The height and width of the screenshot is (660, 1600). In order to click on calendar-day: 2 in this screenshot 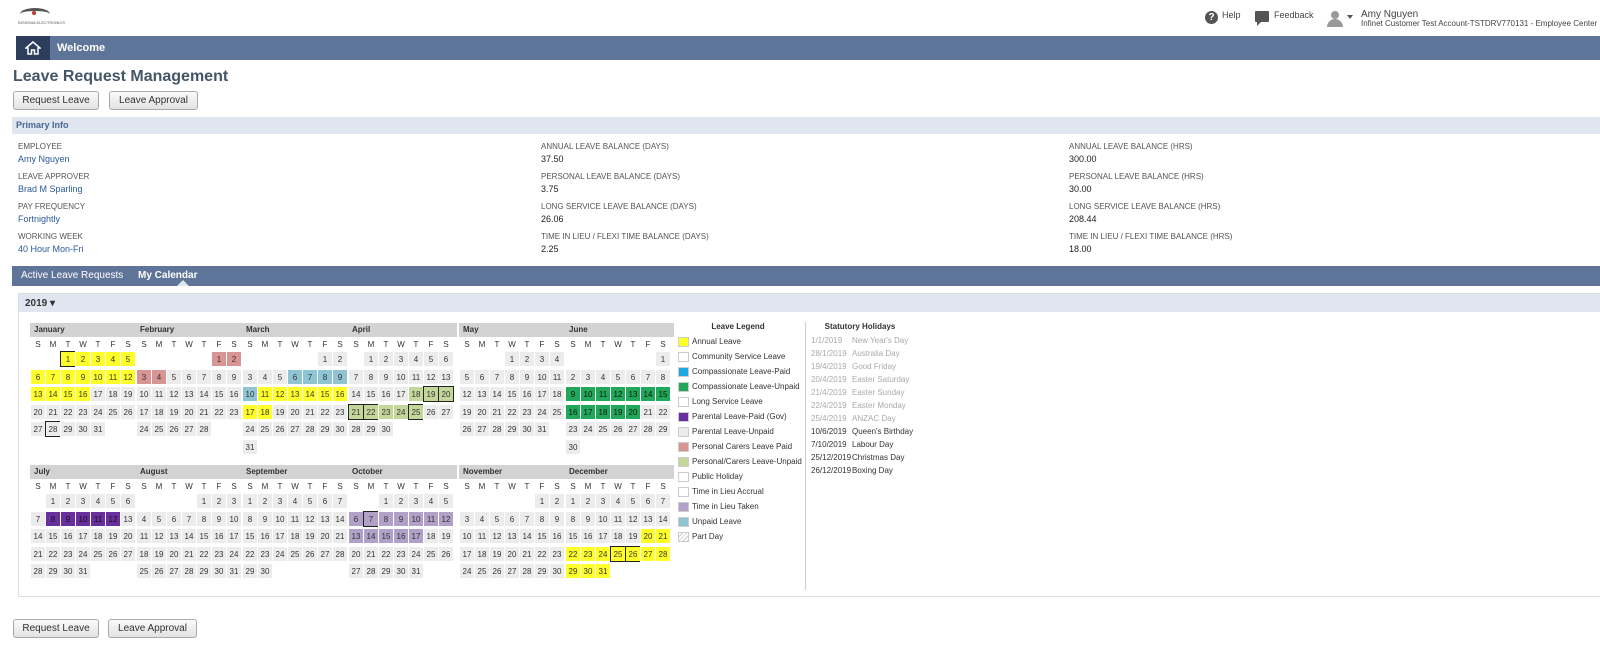, I will do `click(573, 376)`.